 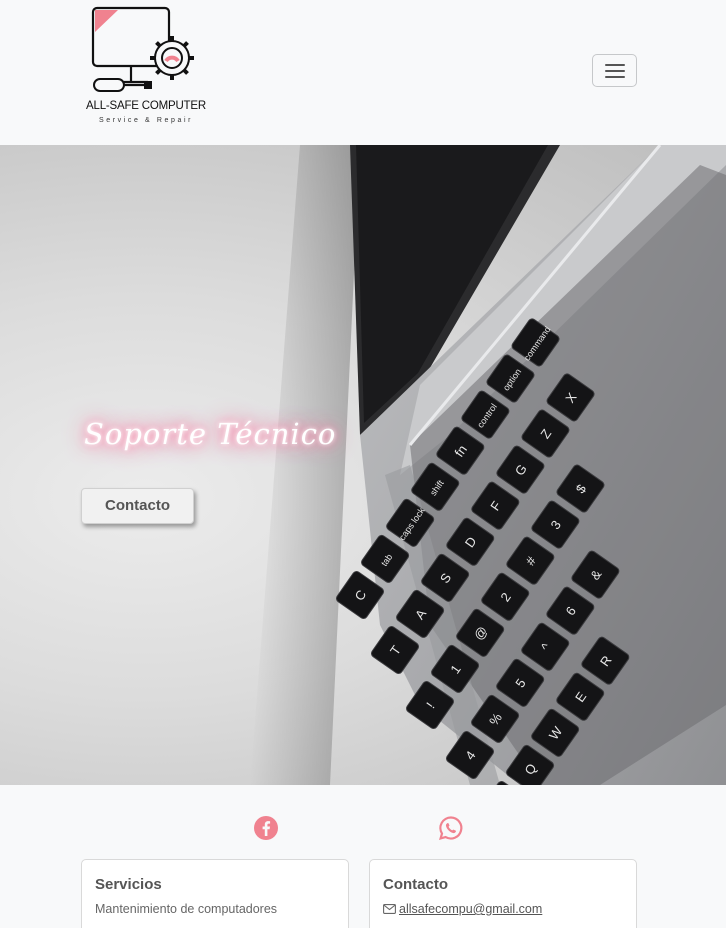 I want to click on contact-email-row: allsafecompu@gmail.com, so click(x=462, y=909).